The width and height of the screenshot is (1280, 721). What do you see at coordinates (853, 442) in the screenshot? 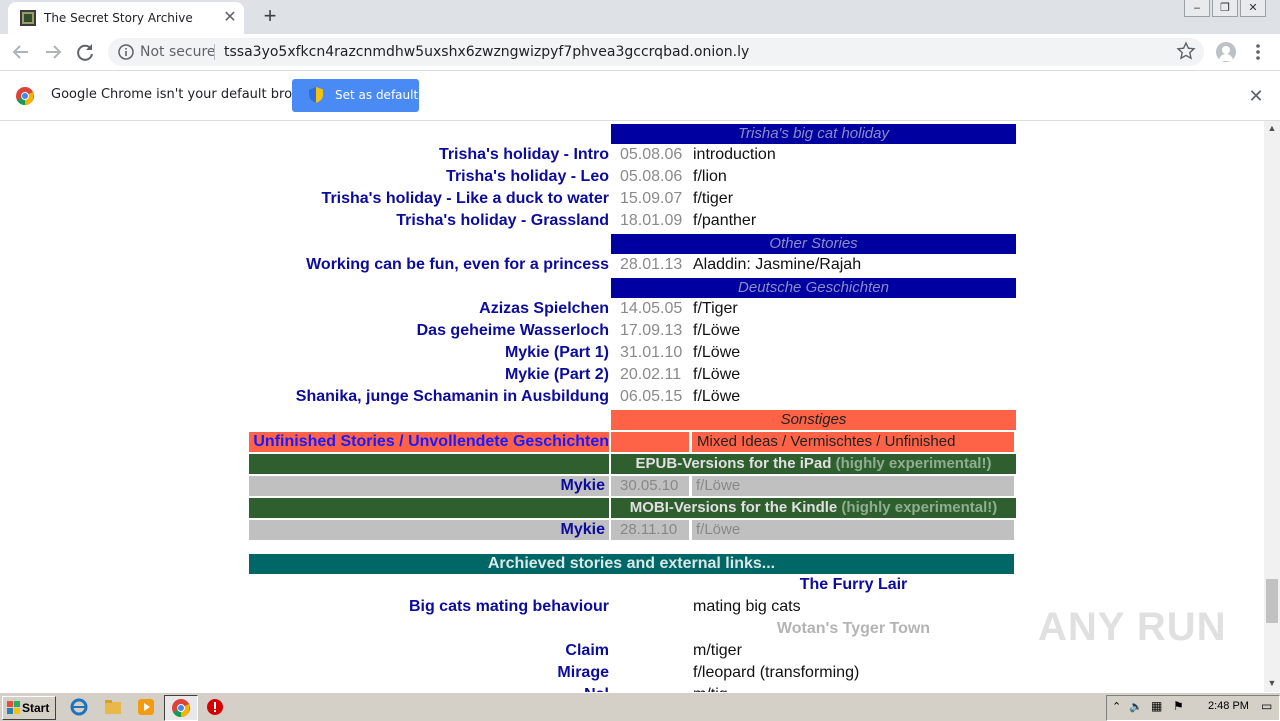
I see `unfinished-description: Mixed Ideas / Vermischtes / Unfinished` at bounding box center [853, 442].